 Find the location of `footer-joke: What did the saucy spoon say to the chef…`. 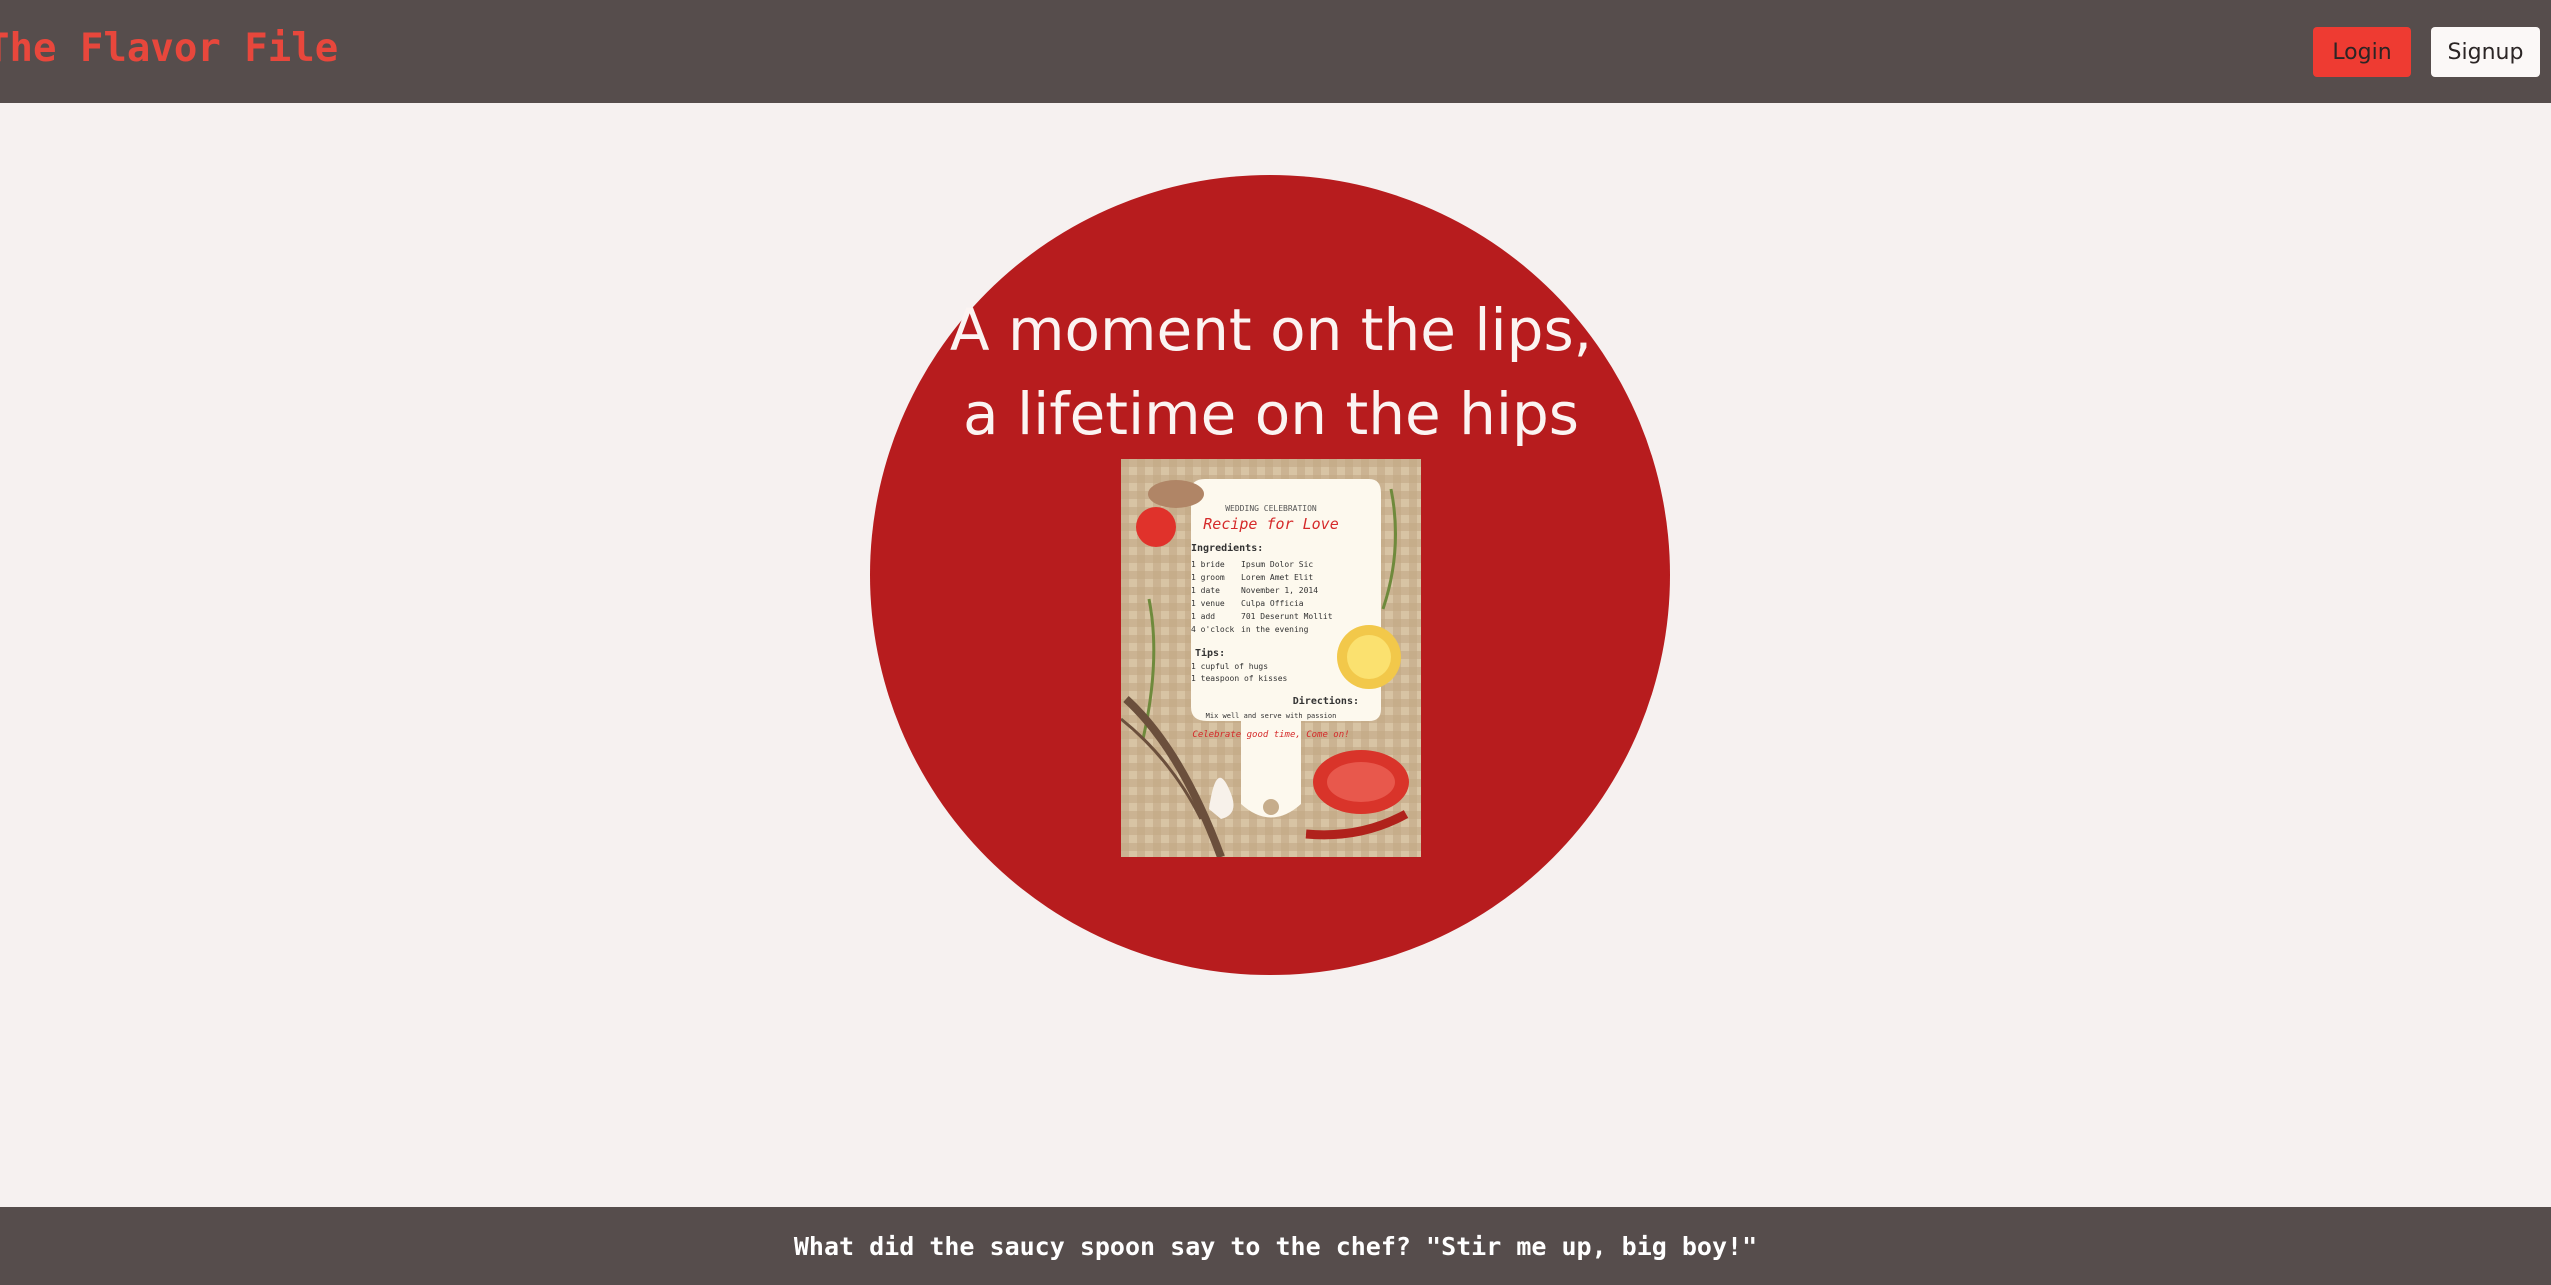

footer-joke: What did the saucy spoon say to the chef… is located at coordinates (1275, 1246).